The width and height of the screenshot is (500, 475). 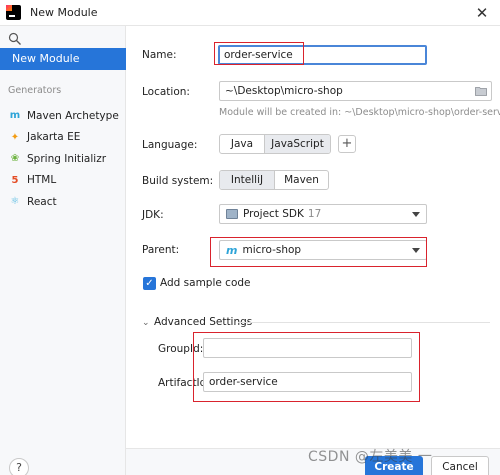 I want to click on build-system-selector: IntelliJ Maven, so click(x=274, y=180).